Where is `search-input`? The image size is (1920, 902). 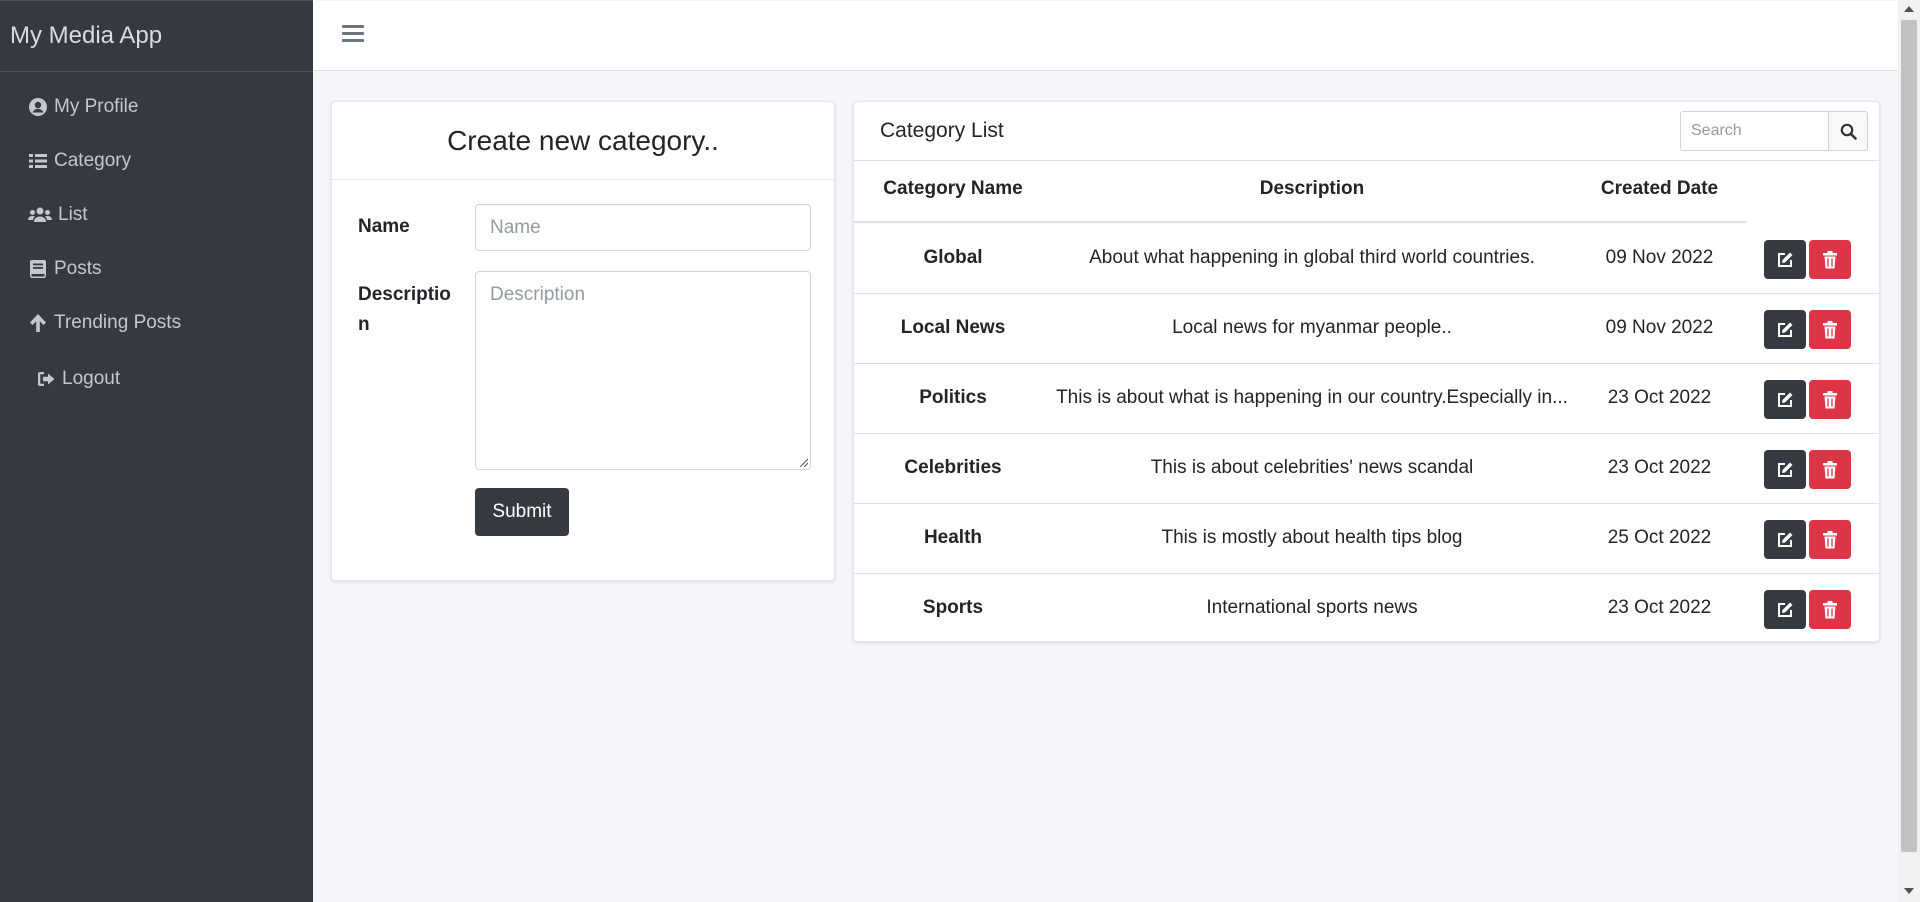
search-input is located at coordinates (1754, 131).